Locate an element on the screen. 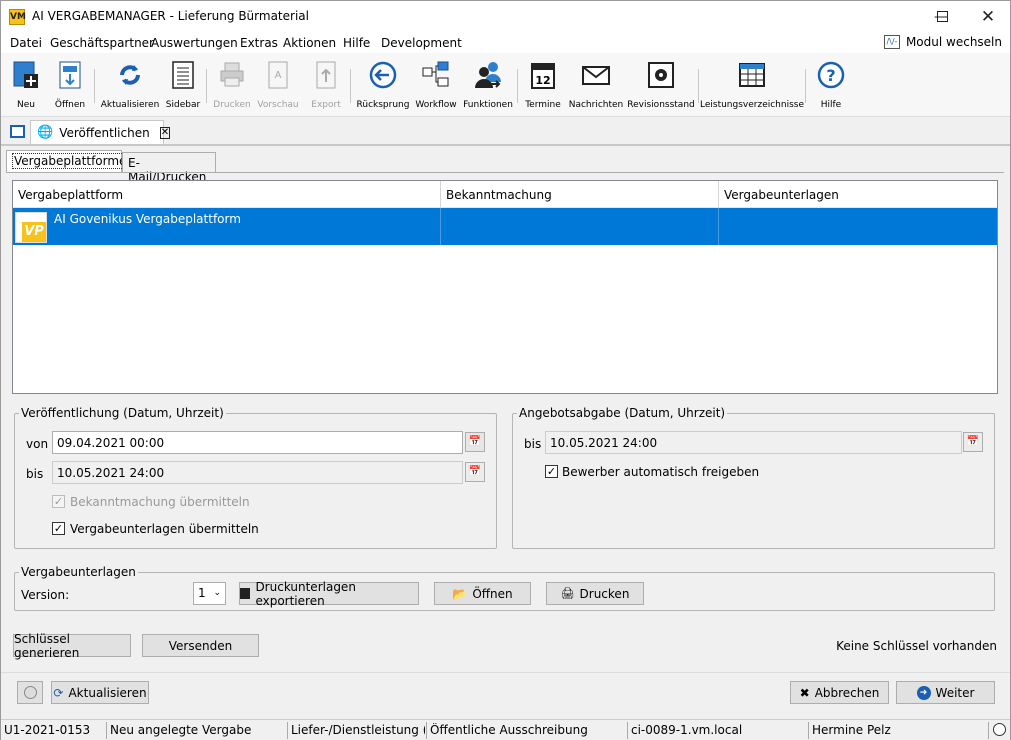 The height and width of the screenshot is (740, 1011). leistungsverzeichnisse-button: Leistungsverzeichnisse is located at coordinates (752, 87).